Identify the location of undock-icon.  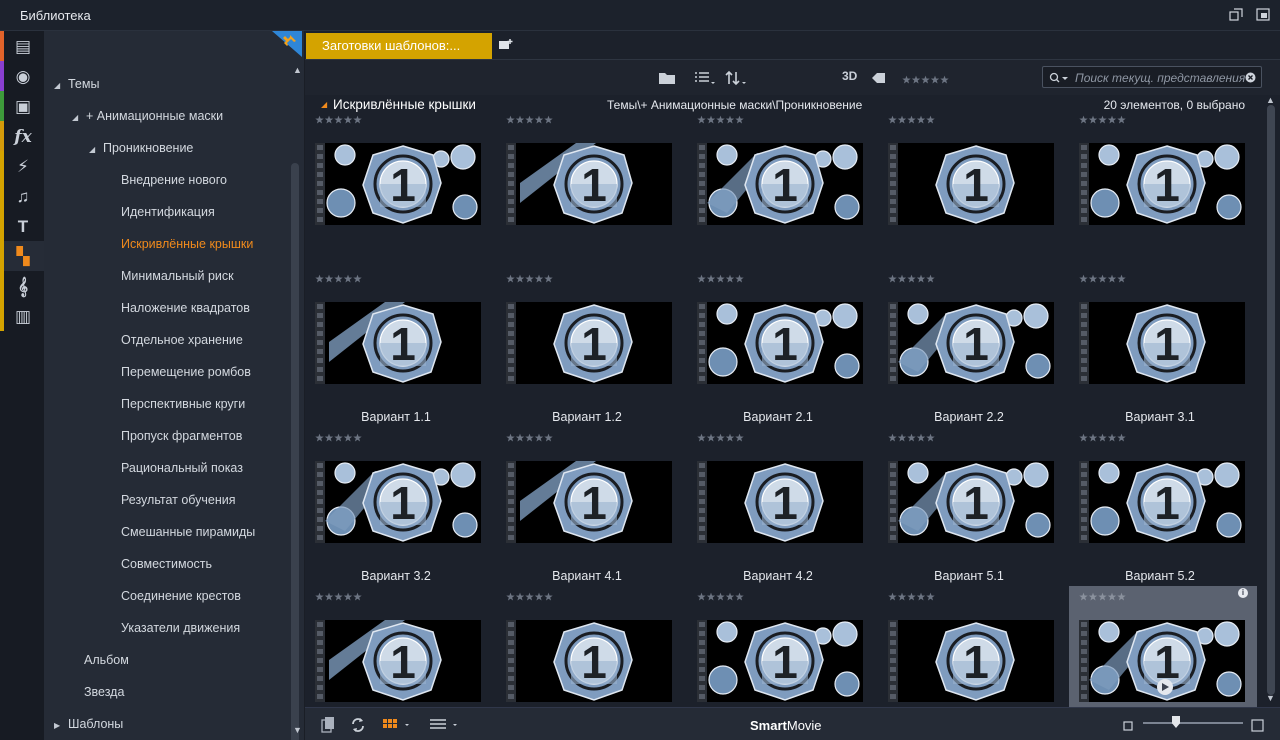
(1236, 14).